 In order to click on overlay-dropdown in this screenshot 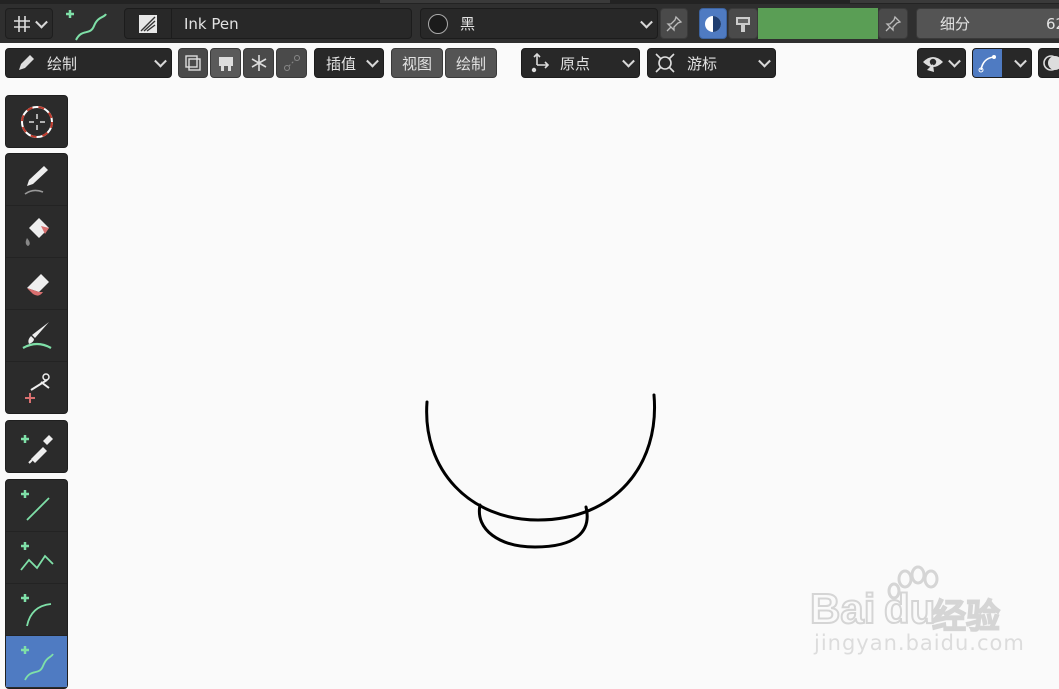, I will do `click(1048, 63)`.